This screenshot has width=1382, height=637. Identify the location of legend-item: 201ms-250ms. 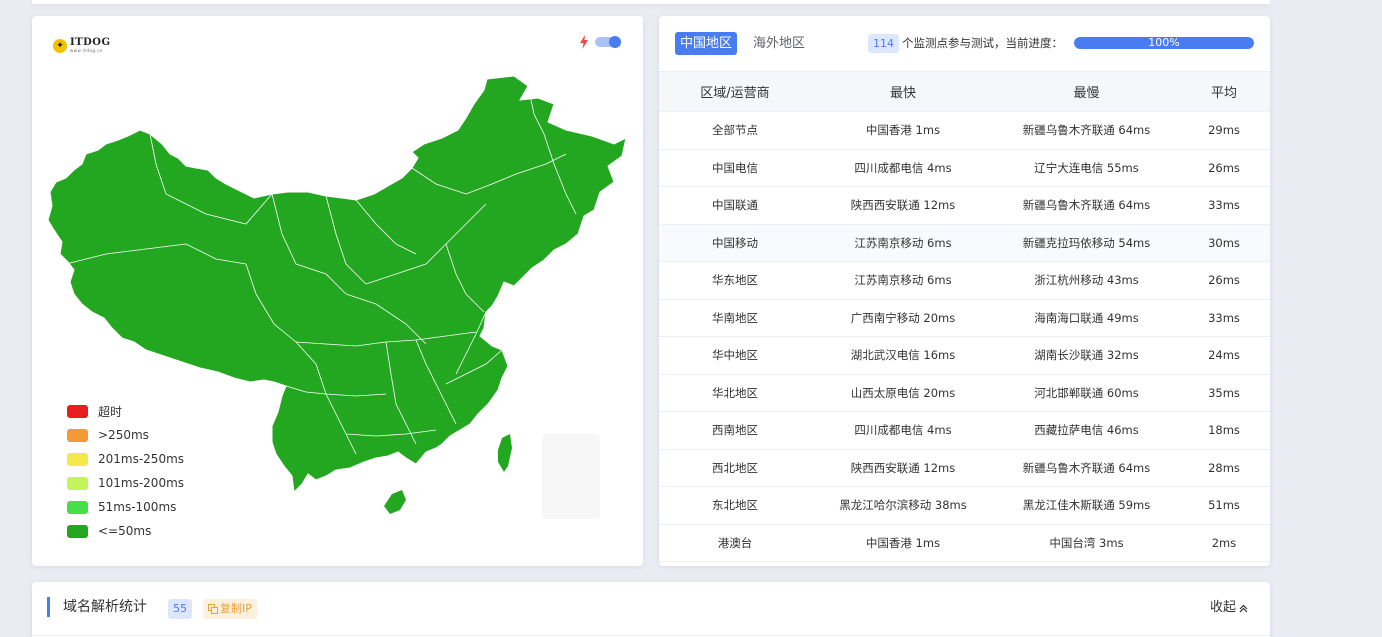
(125, 459).